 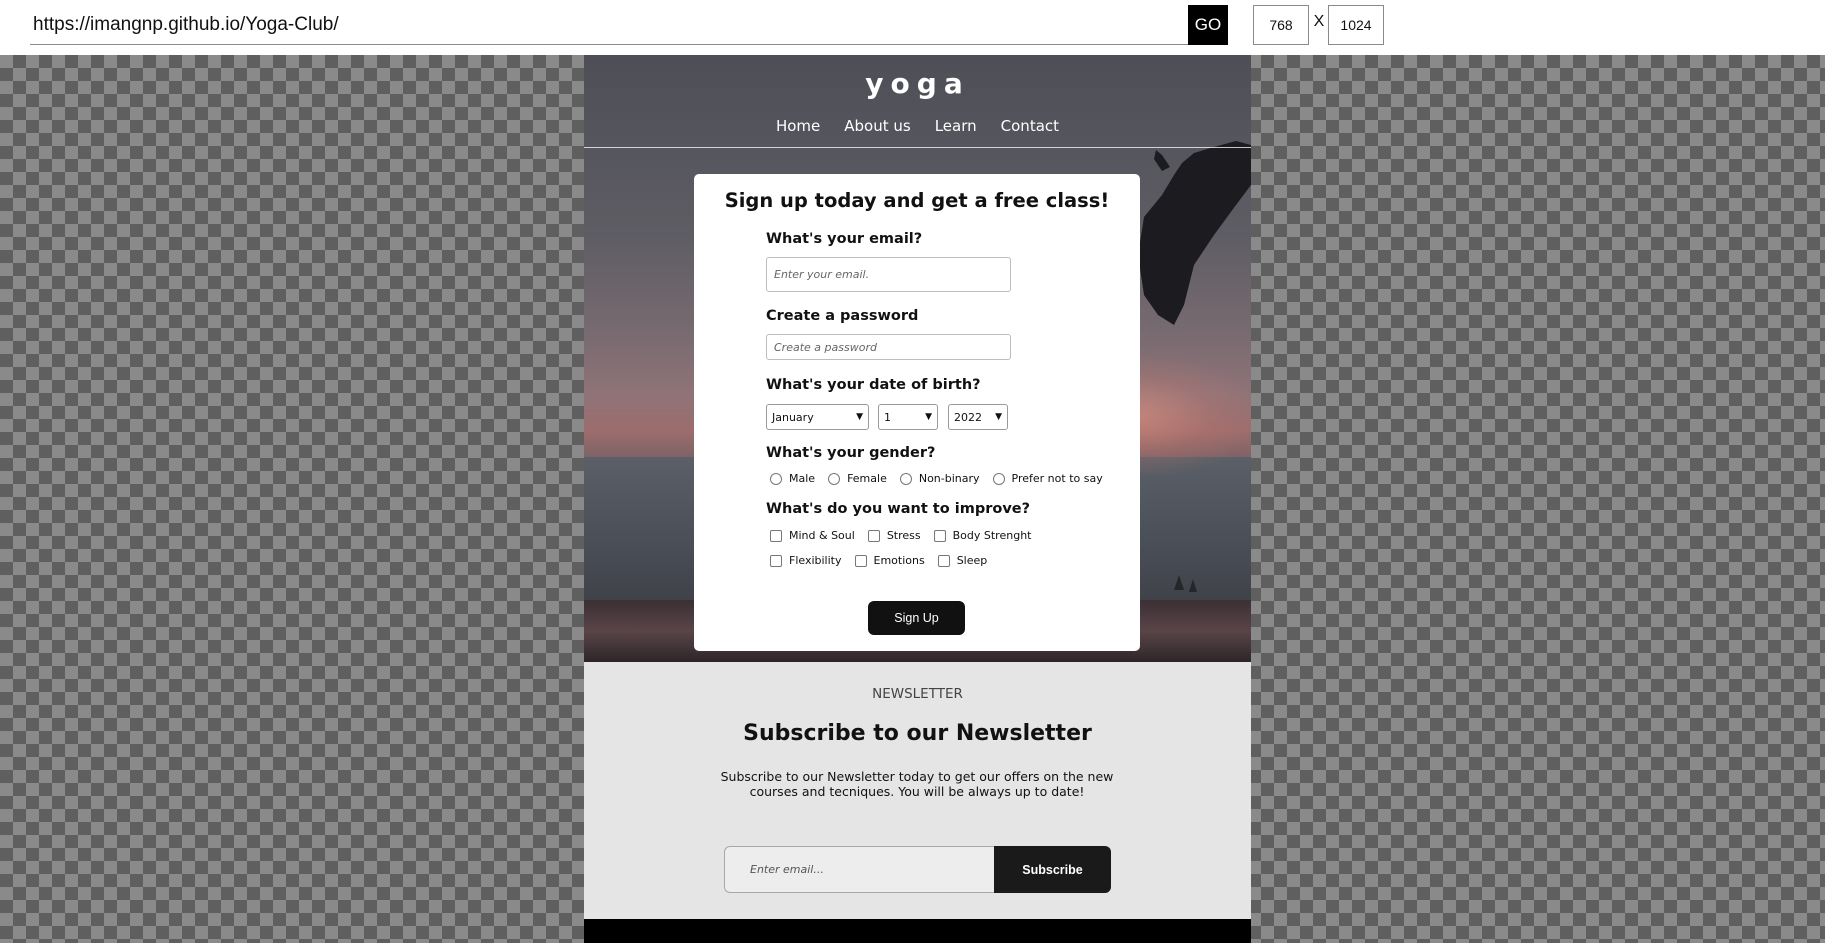 I want to click on gender-option-male: Male, so click(x=790, y=478).